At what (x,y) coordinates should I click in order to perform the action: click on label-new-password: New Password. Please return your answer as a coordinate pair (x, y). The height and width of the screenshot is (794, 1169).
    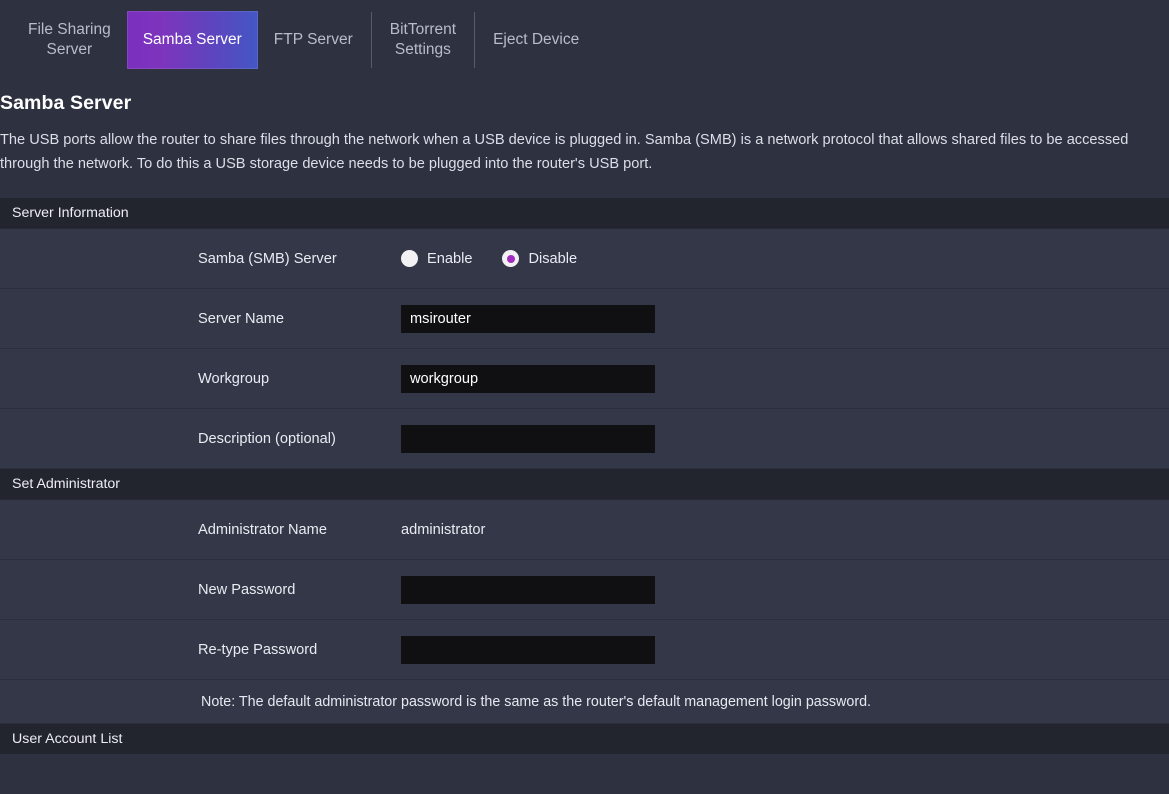
    Looking at the image, I should click on (247, 589).